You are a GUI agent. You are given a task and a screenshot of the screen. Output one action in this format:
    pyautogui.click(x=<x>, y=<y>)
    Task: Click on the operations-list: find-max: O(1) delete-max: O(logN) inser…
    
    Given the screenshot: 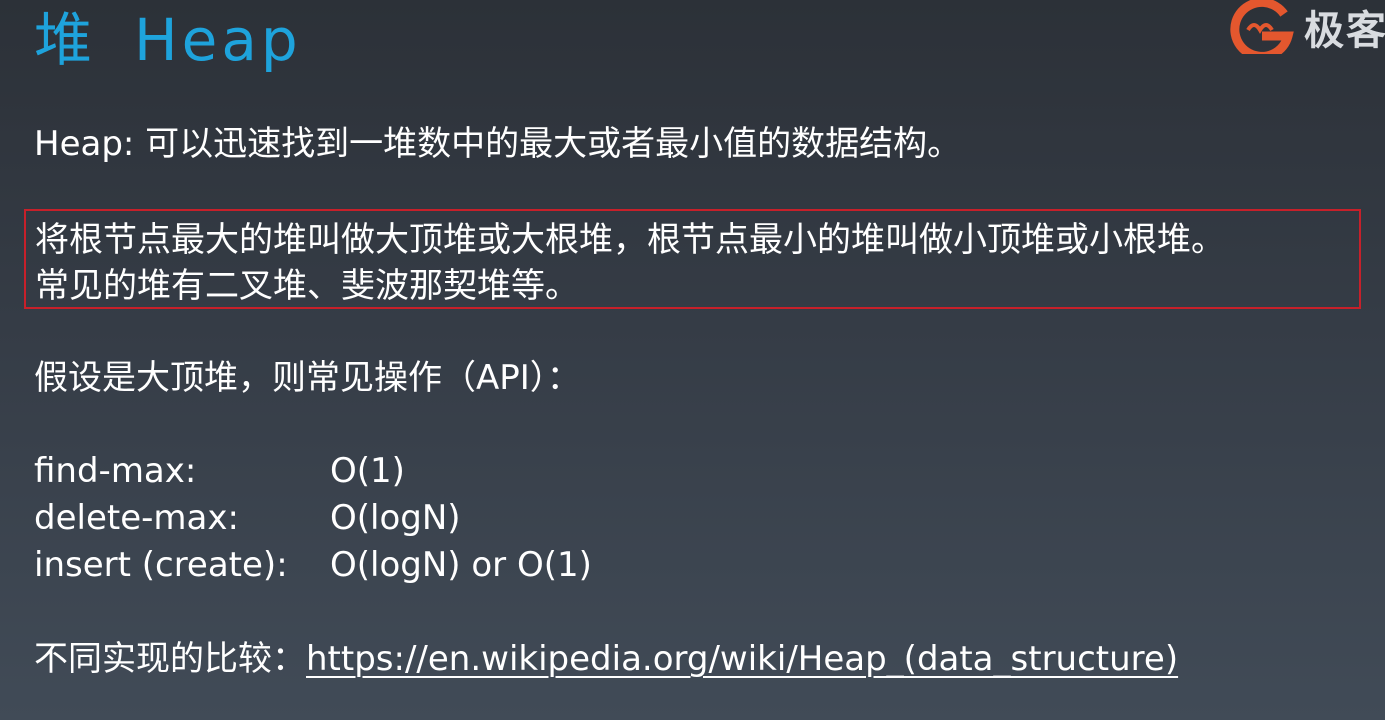 What is the action you would take?
    pyautogui.click(x=313, y=518)
    